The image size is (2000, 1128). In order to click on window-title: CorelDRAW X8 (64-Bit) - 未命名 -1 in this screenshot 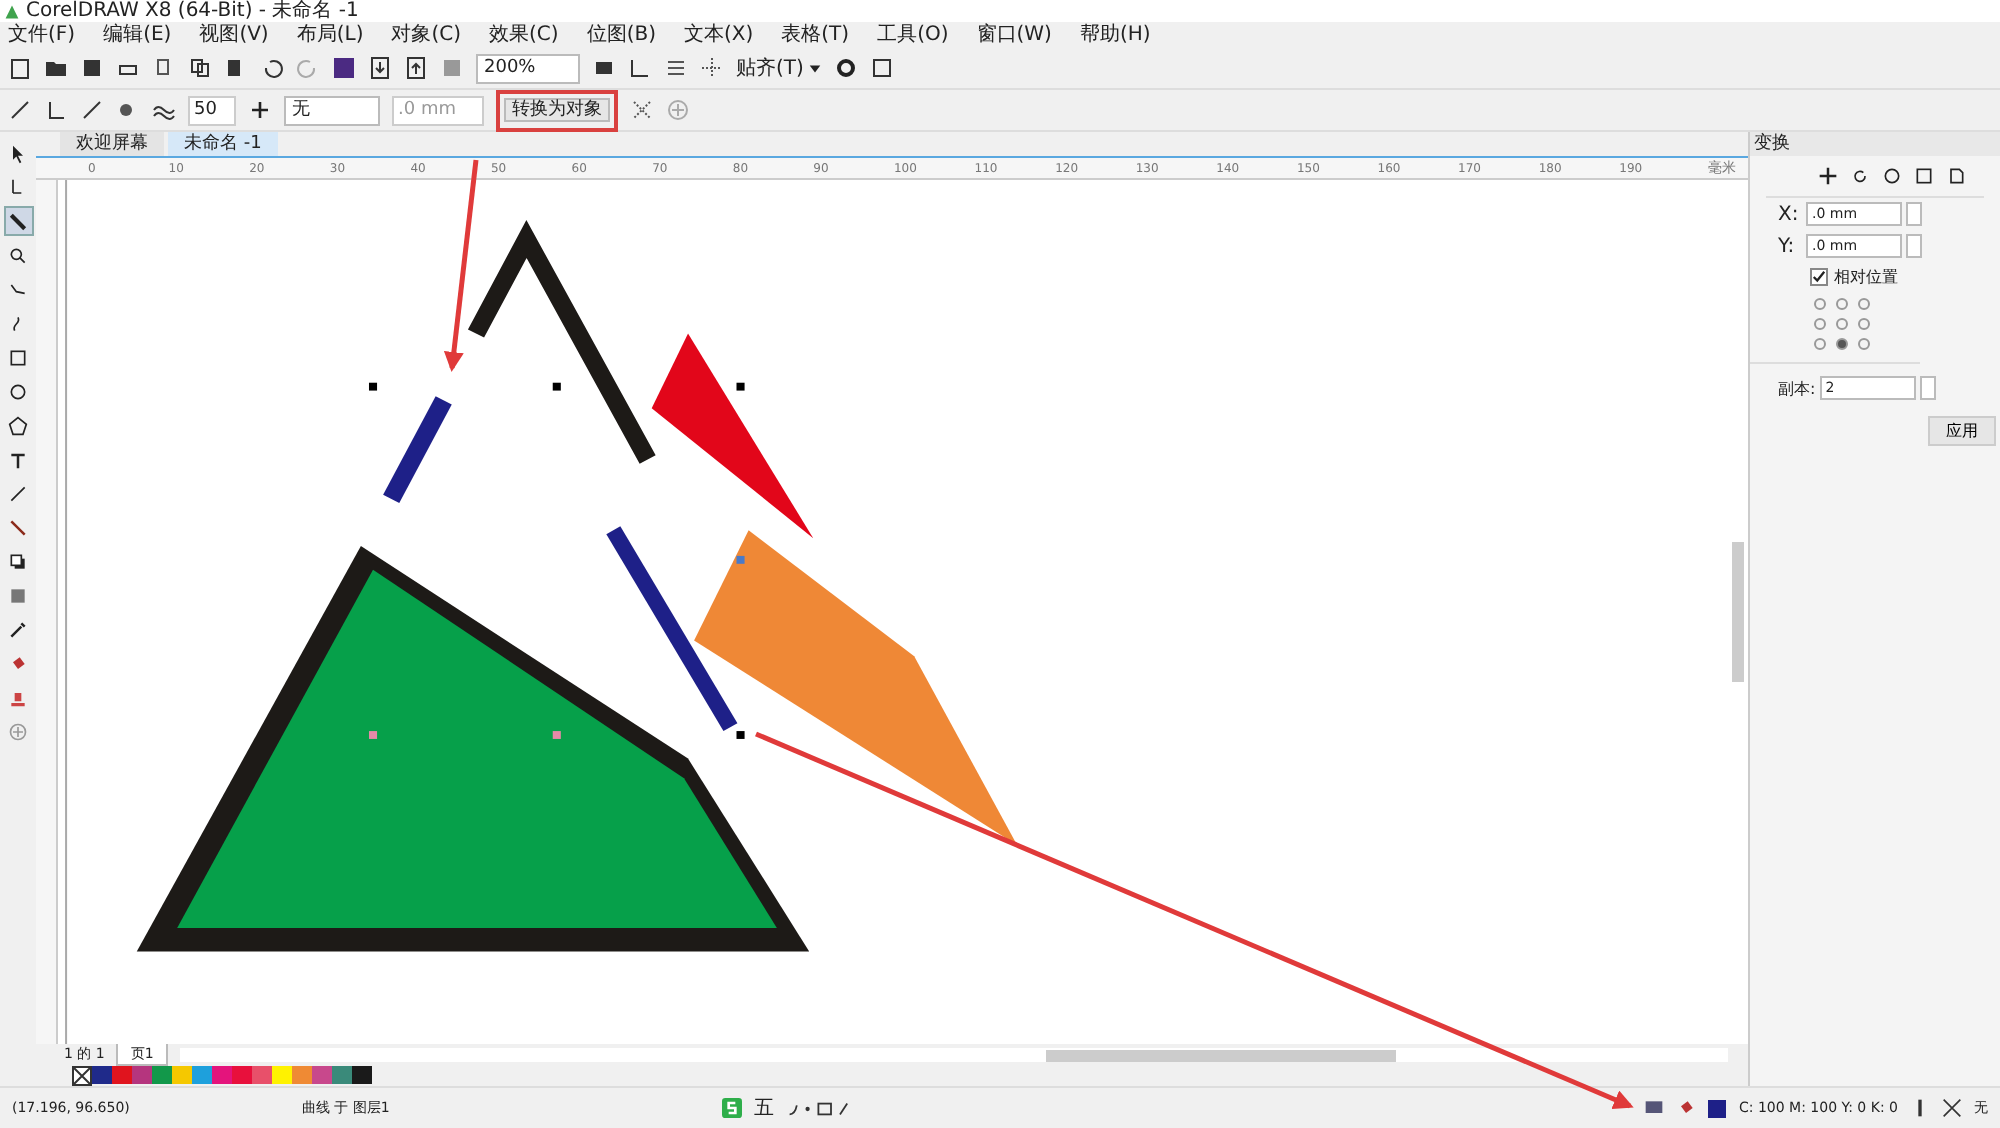, I will do `click(192, 11)`.